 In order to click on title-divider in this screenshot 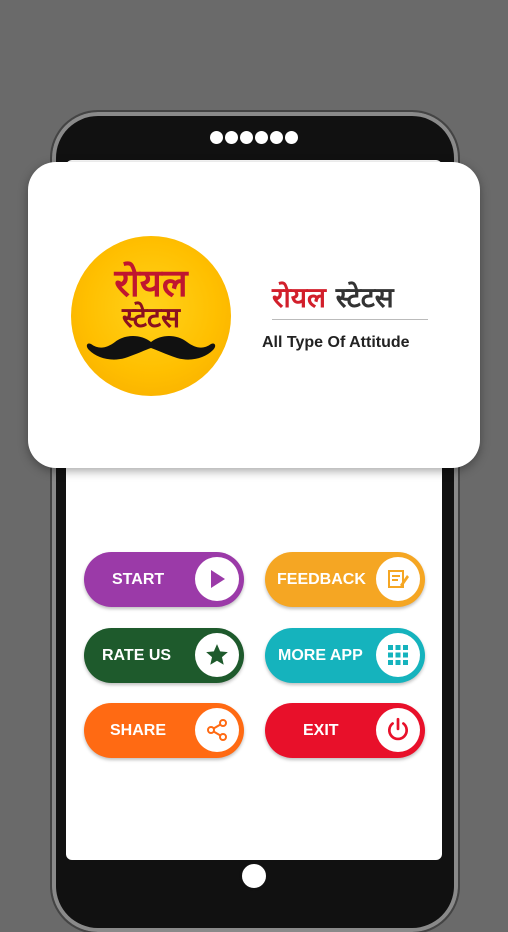, I will do `click(350, 319)`.